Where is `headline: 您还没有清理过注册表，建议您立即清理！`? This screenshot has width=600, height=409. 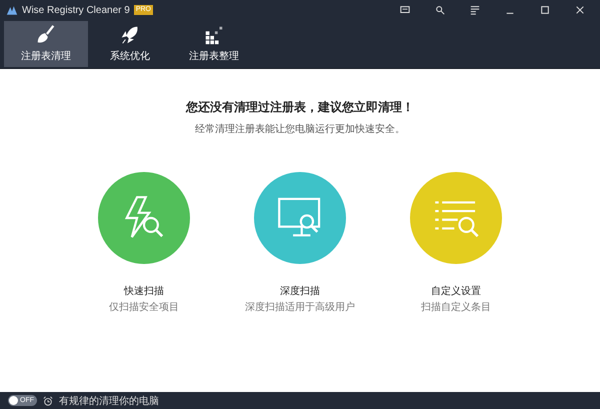 headline: 您还没有清理过注册表，建议您立即清理！ is located at coordinates (300, 107).